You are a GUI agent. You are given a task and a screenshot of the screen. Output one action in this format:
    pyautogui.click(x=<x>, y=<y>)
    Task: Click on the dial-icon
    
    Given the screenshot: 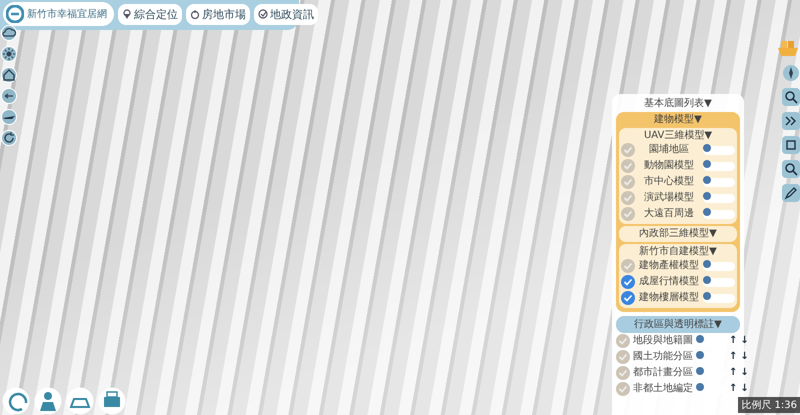 What is the action you would take?
    pyautogui.click(x=195, y=14)
    